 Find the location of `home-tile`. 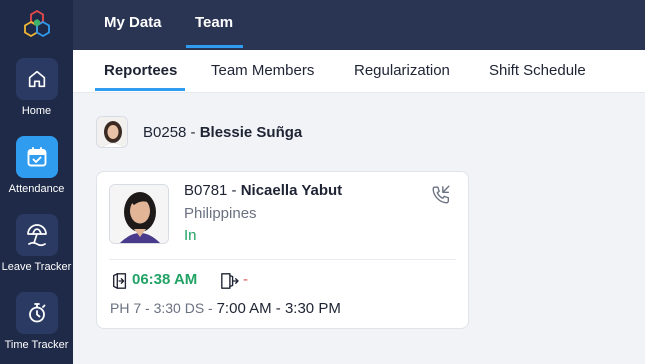

home-tile is located at coordinates (36, 79).